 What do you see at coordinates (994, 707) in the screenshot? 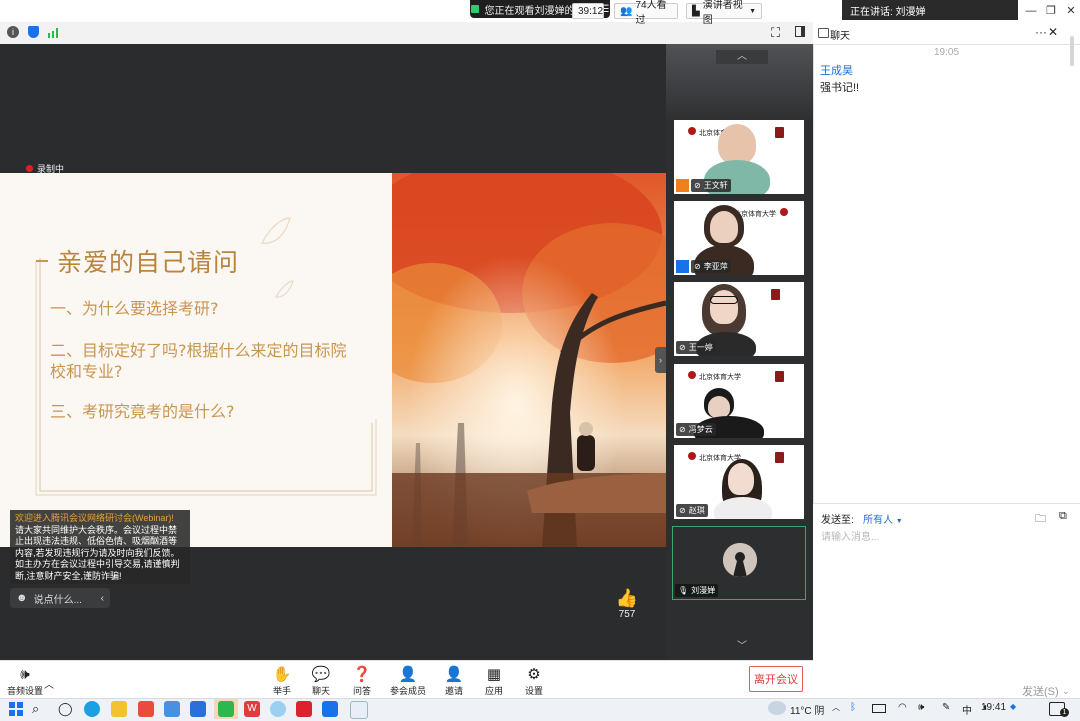
I see `clock: 19:41` at bounding box center [994, 707].